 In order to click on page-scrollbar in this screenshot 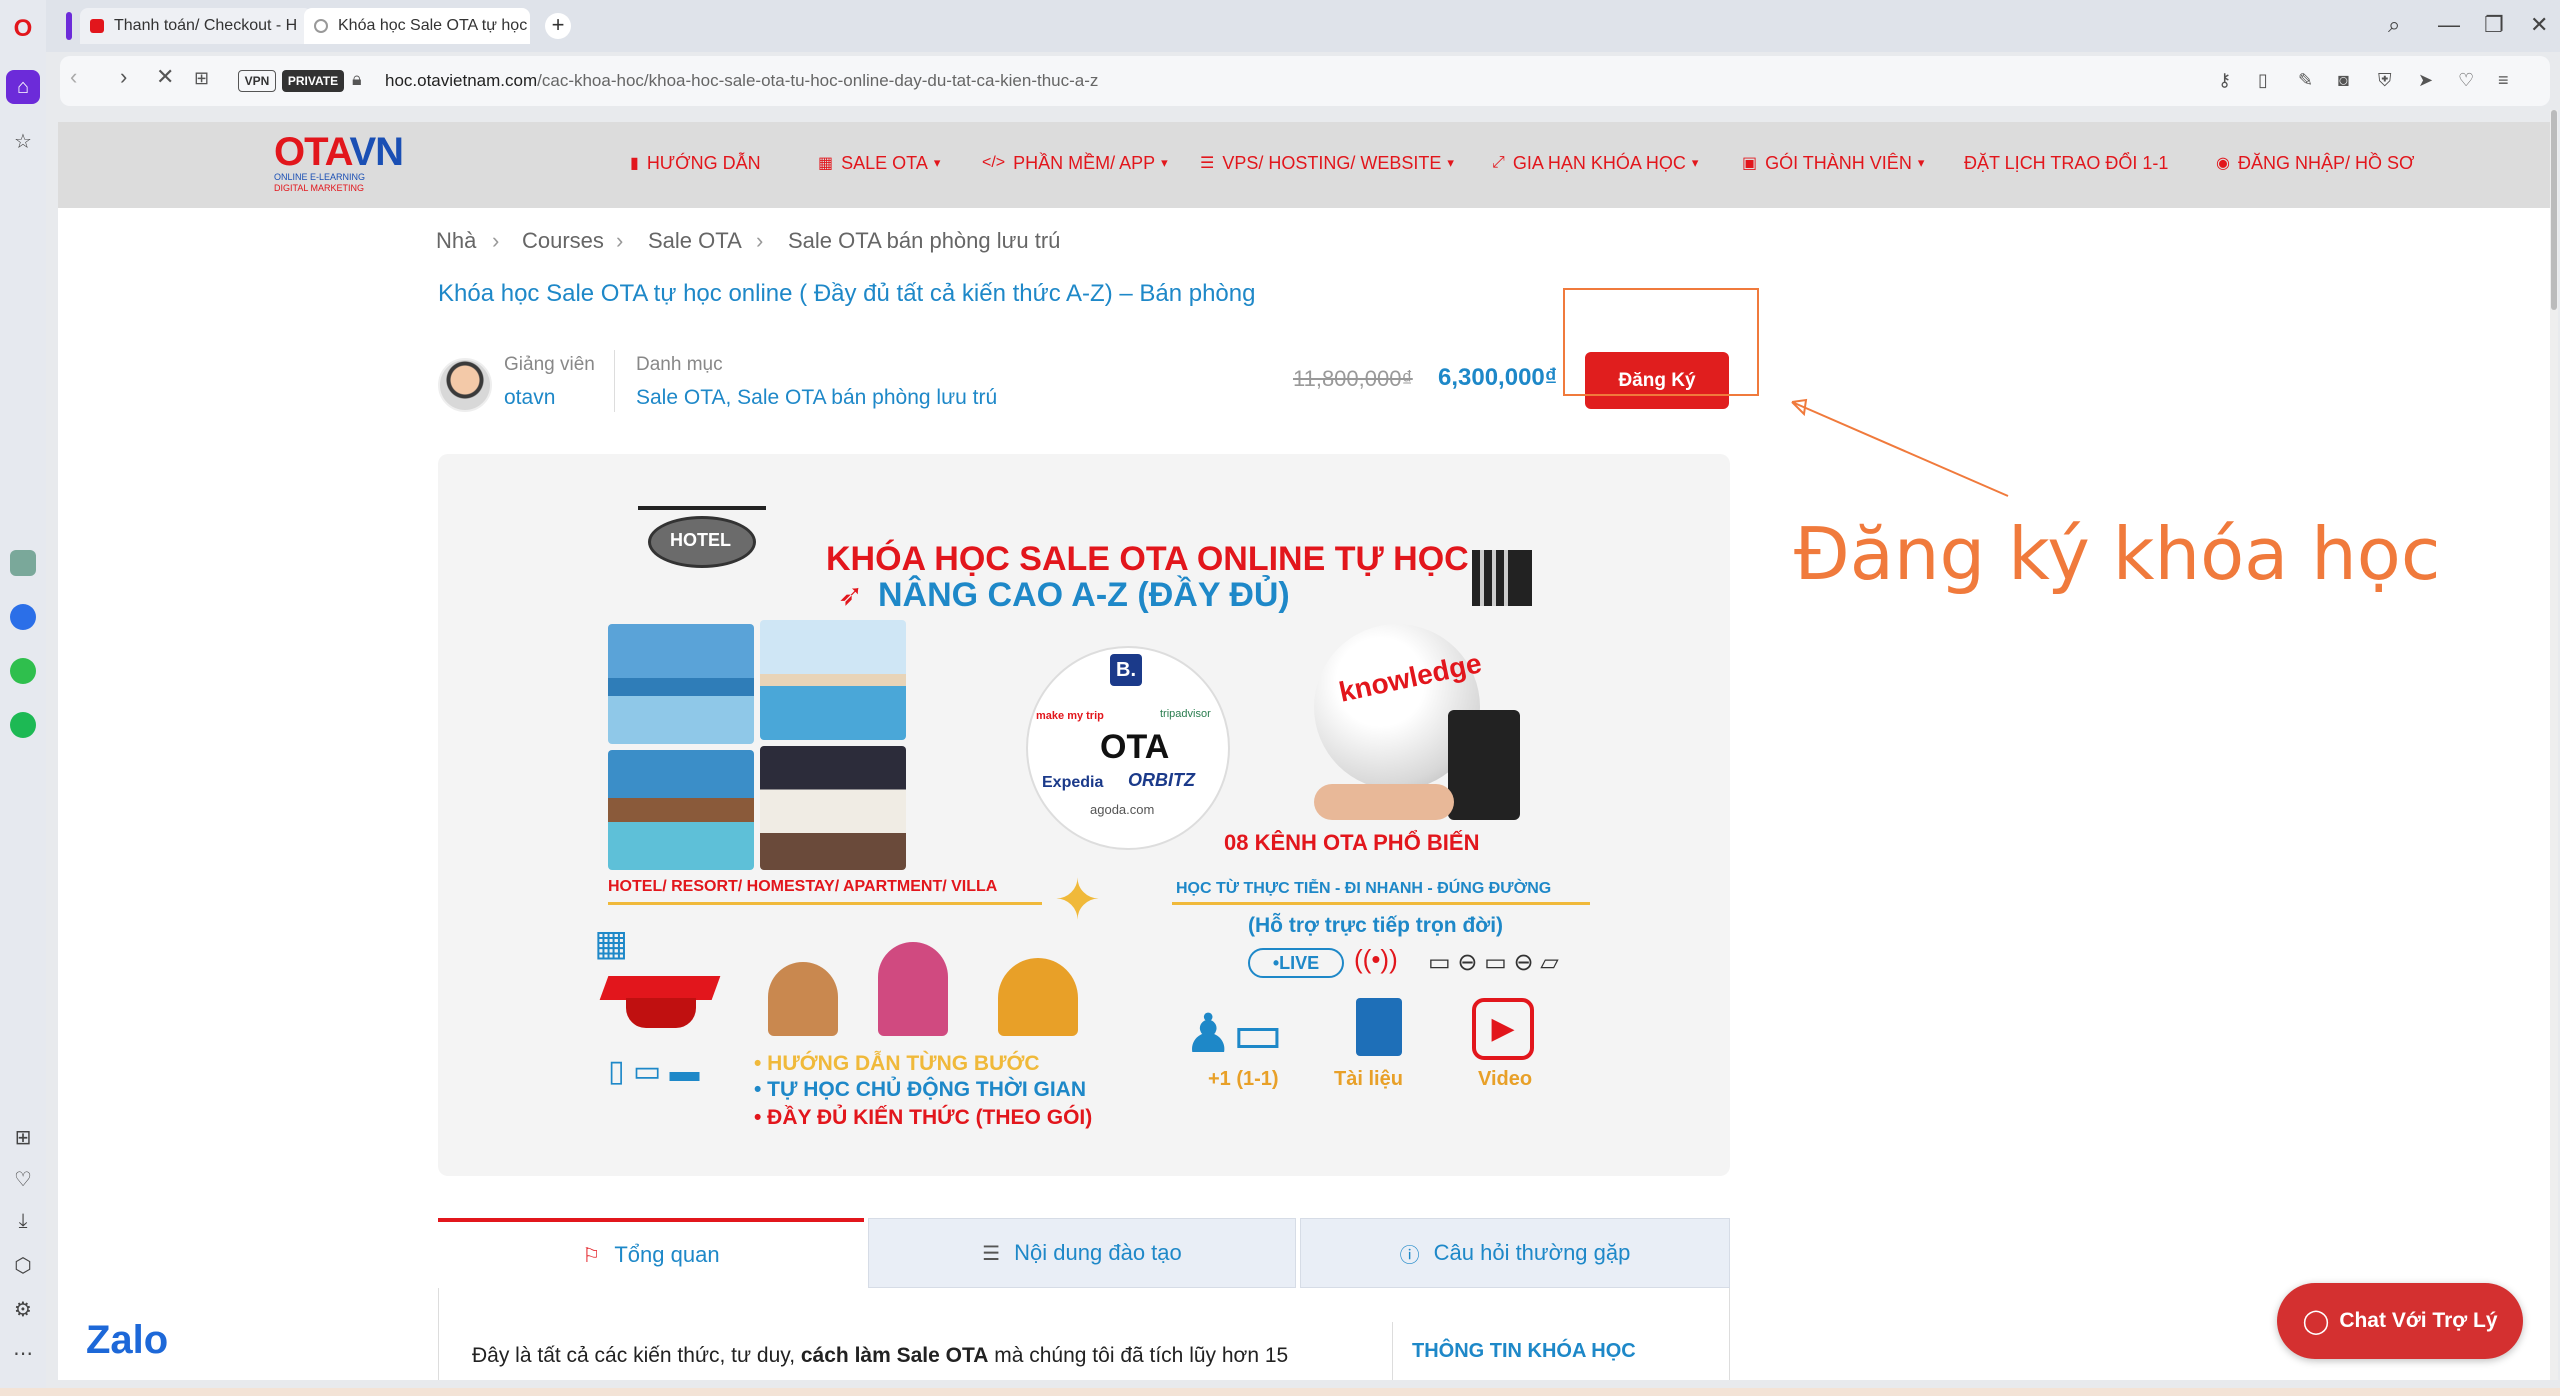, I will do `click(2554, 745)`.